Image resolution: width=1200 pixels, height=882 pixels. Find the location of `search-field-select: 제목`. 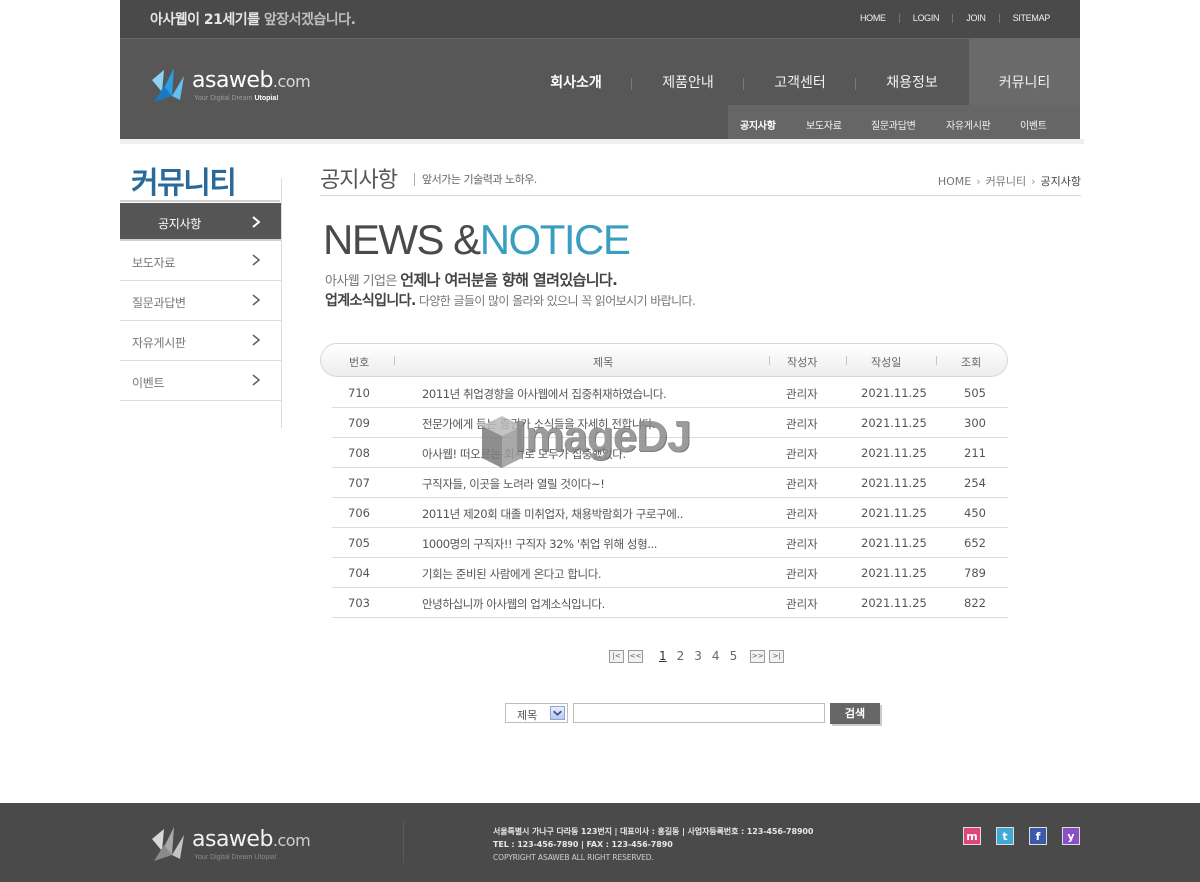

search-field-select: 제목 is located at coordinates (536, 713).